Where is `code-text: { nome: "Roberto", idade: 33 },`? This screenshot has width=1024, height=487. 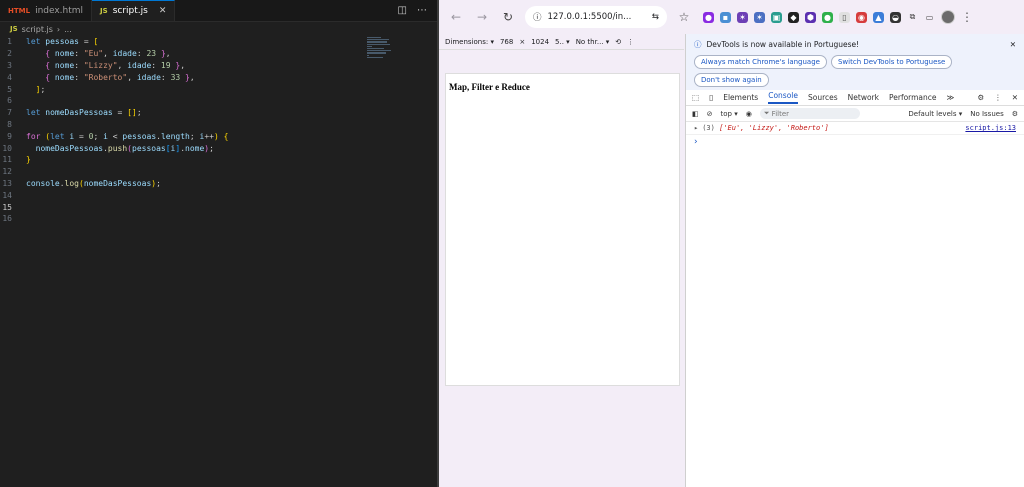 code-text: { nome: "Roberto", idade: 33 }, is located at coordinates (120, 77).